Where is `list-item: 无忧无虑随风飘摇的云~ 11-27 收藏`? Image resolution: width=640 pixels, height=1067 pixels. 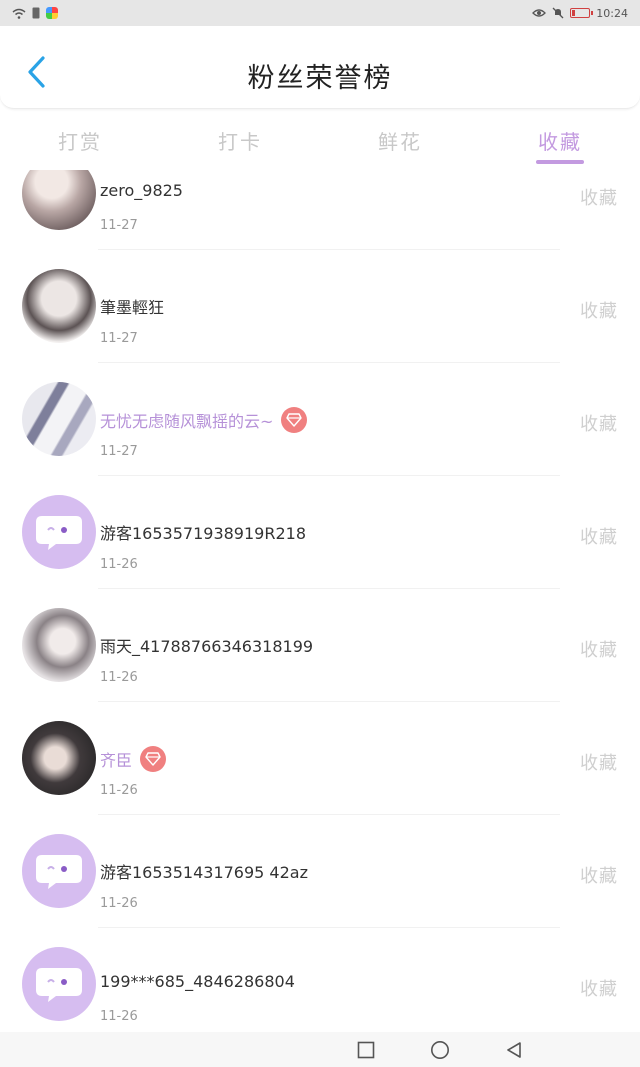 list-item: 无忧无虑随风飘摇的云~ 11-27 收藏 is located at coordinates (320, 419).